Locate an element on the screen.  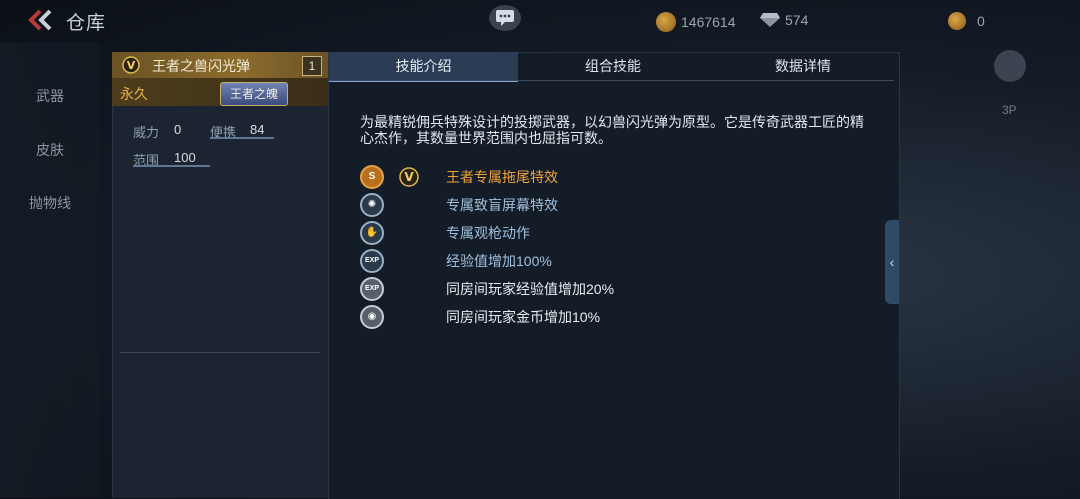
rotate-view-button is located at coordinates (1010, 66).